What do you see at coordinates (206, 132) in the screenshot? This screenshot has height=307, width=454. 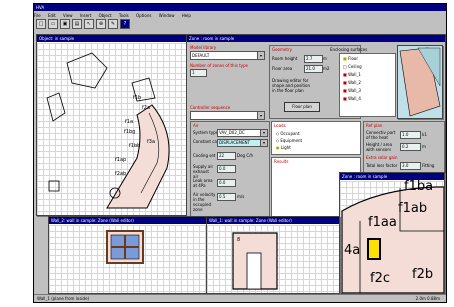 I see `system-type-label: System type` at bounding box center [206, 132].